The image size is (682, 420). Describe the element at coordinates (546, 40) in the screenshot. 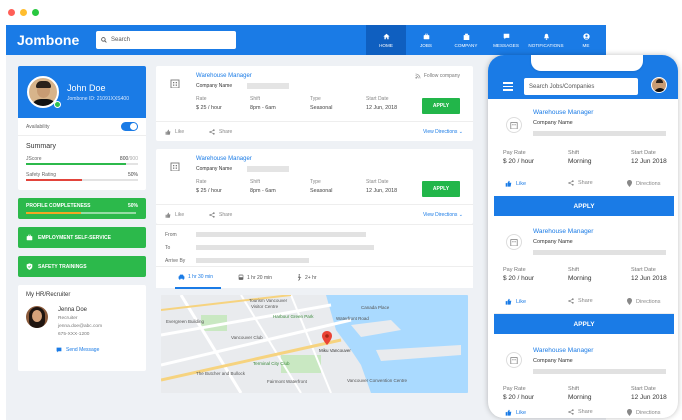

I see `nav-notifications: NOTIFICATIONS` at that location.